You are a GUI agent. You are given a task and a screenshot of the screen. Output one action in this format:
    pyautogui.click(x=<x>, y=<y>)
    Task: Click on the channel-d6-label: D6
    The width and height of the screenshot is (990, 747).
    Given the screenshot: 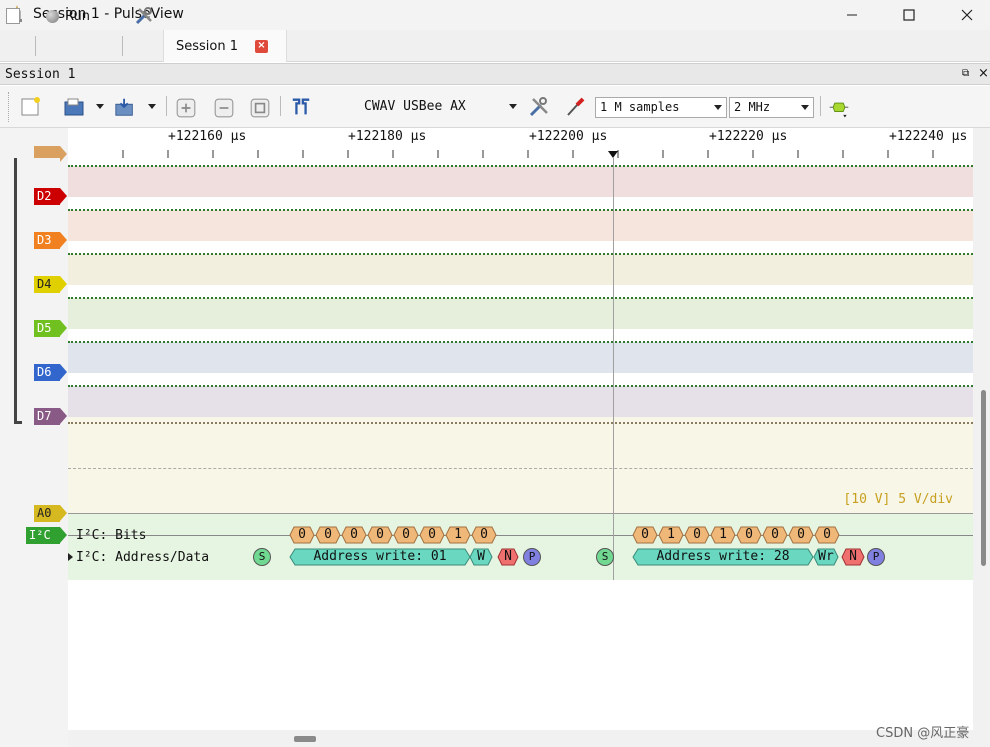 What is the action you would take?
    pyautogui.click(x=50, y=372)
    